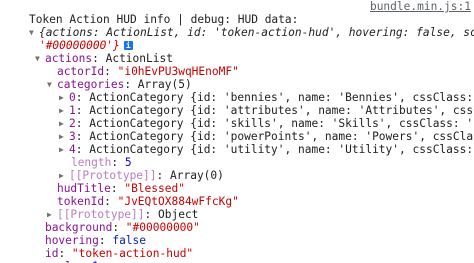 The height and width of the screenshot is (263, 474). I want to click on tree-row-id: id: "token-action-hud", so click(119, 253).